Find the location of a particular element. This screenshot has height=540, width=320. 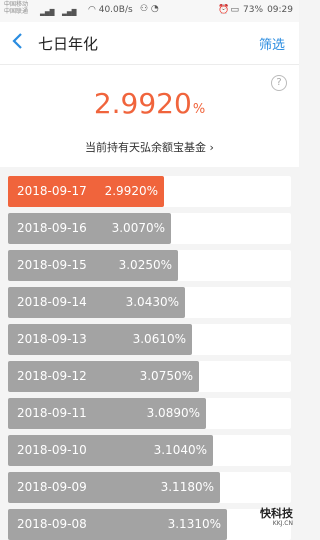

rate-bar: 2018-09-16 3.0070% is located at coordinates (89, 228).